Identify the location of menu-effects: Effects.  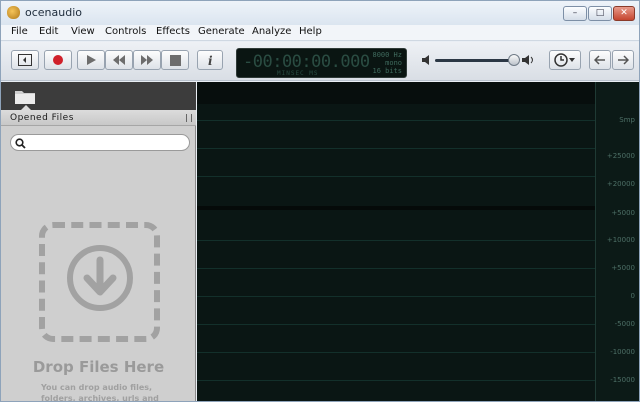
(173, 31).